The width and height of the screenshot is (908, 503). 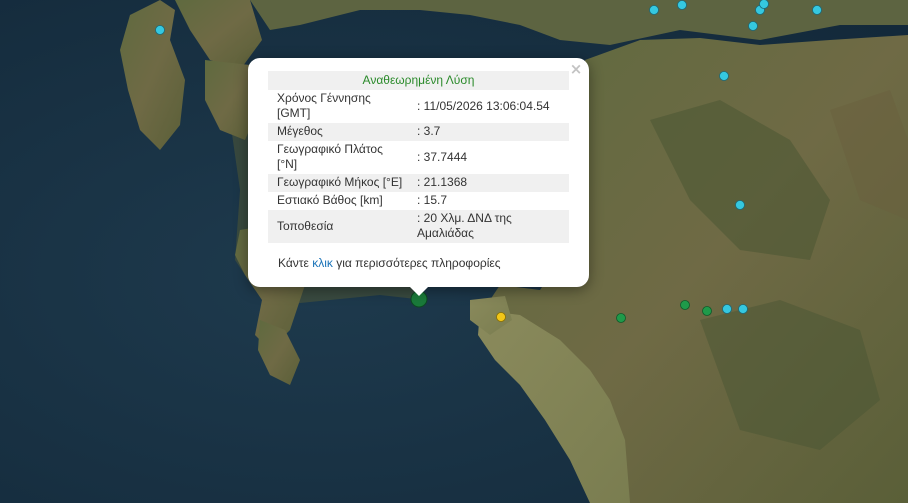 What do you see at coordinates (501, 317) in the screenshot?
I see `hour-event-marker` at bounding box center [501, 317].